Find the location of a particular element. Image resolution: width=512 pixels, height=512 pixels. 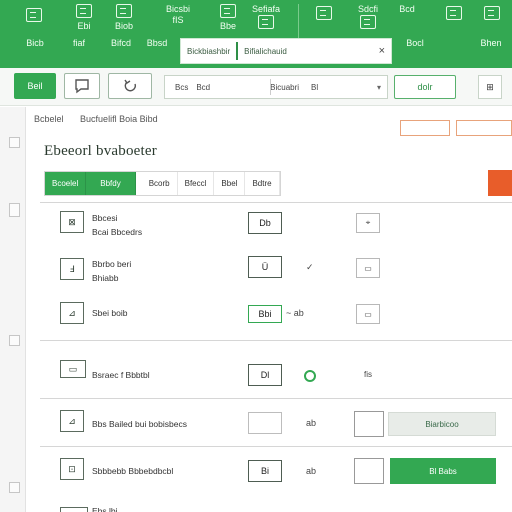

ribbon-label: fiaf is located at coordinates (78, 43).